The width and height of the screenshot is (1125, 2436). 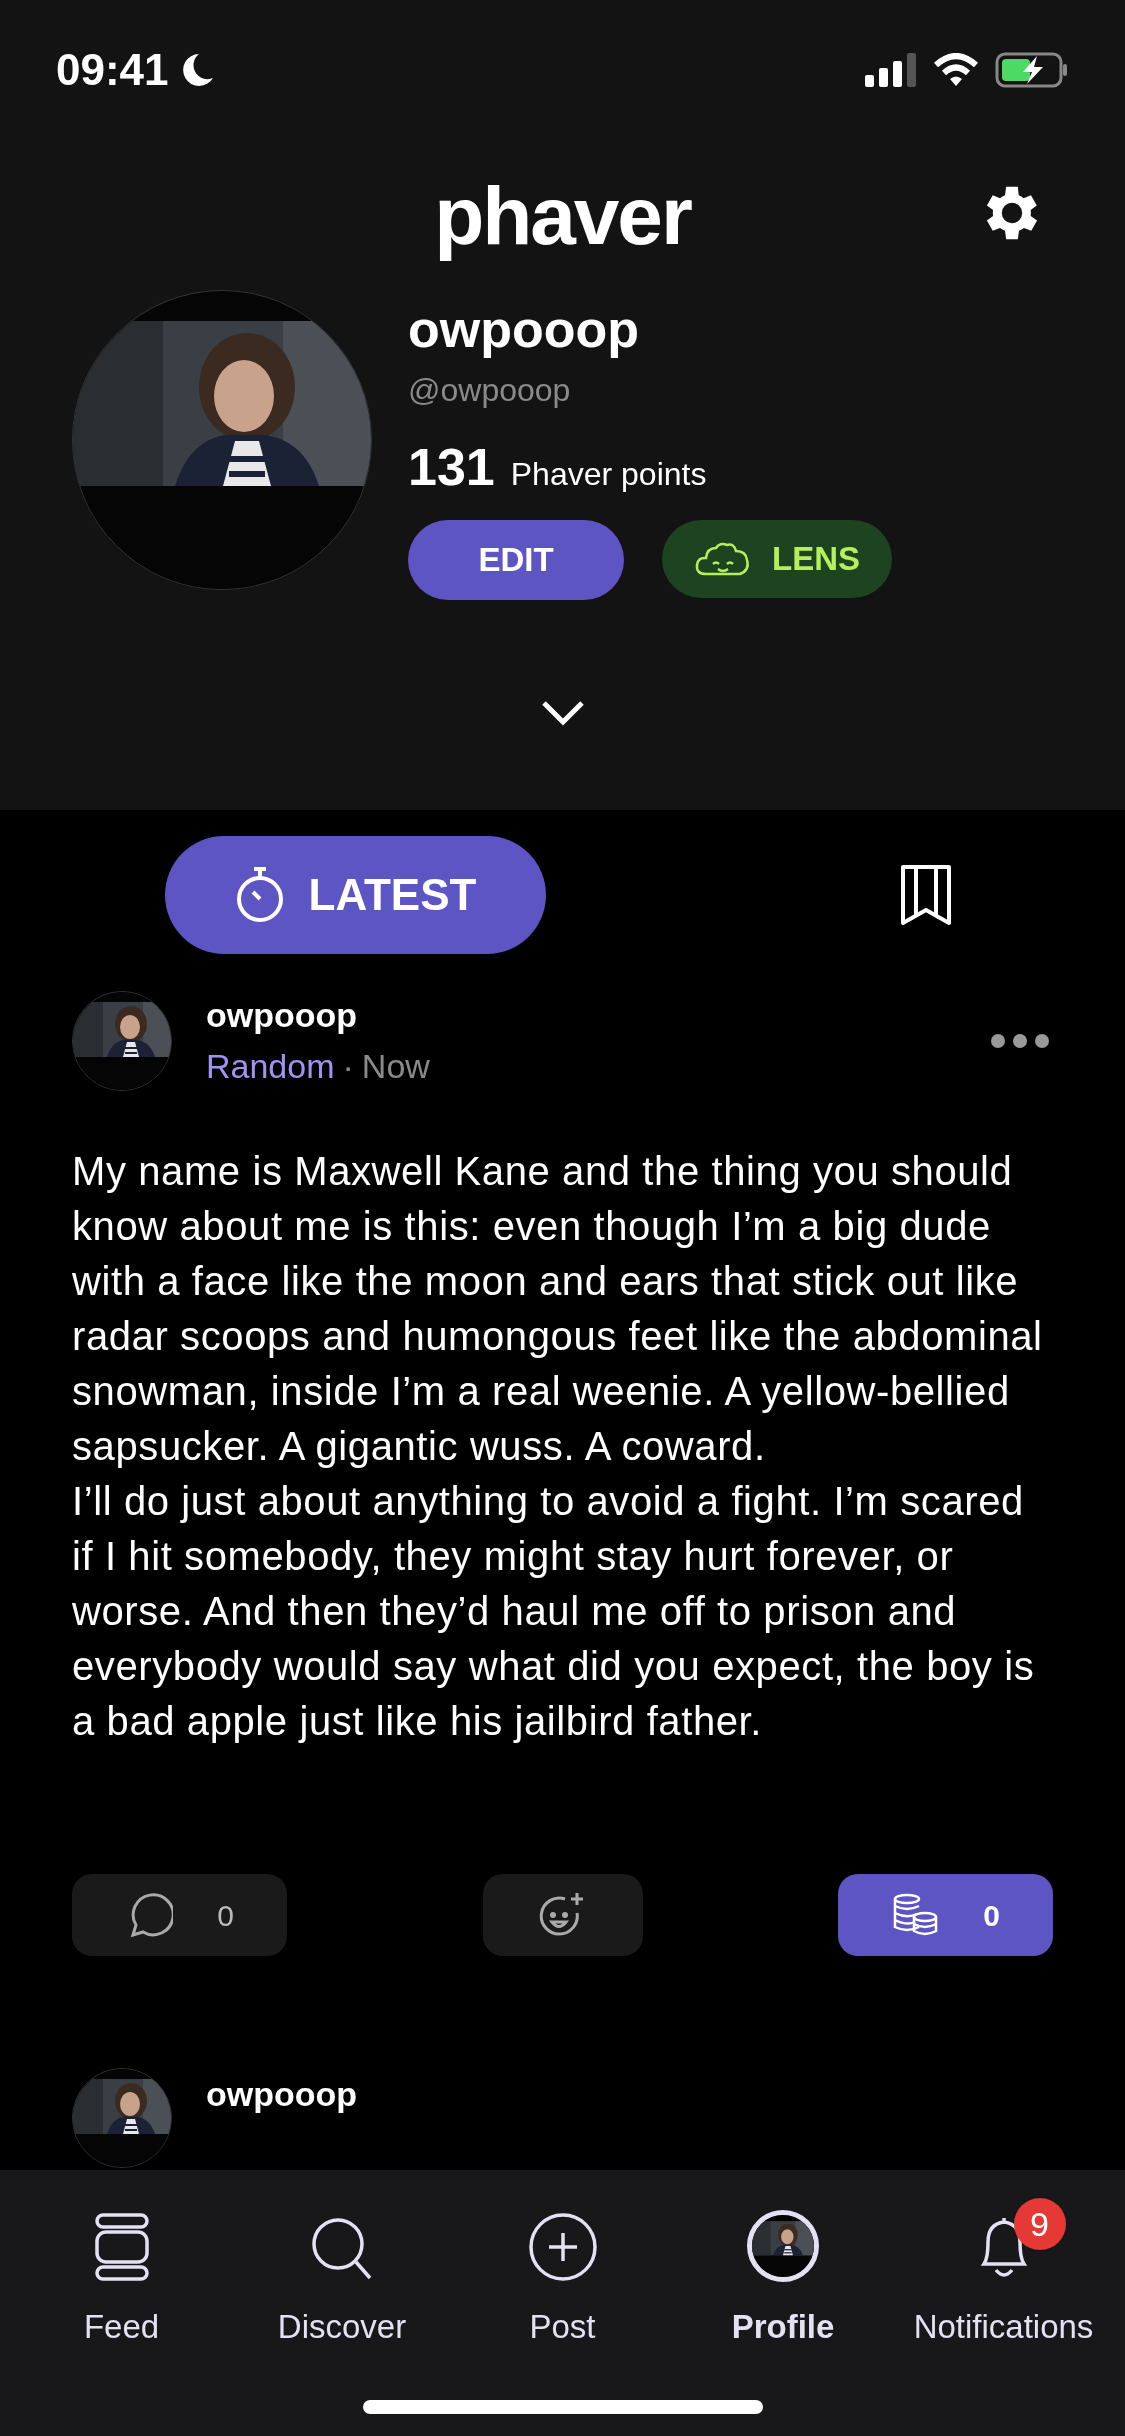 What do you see at coordinates (945, 1915) in the screenshot?
I see `tip-button: 0` at bounding box center [945, 1915].